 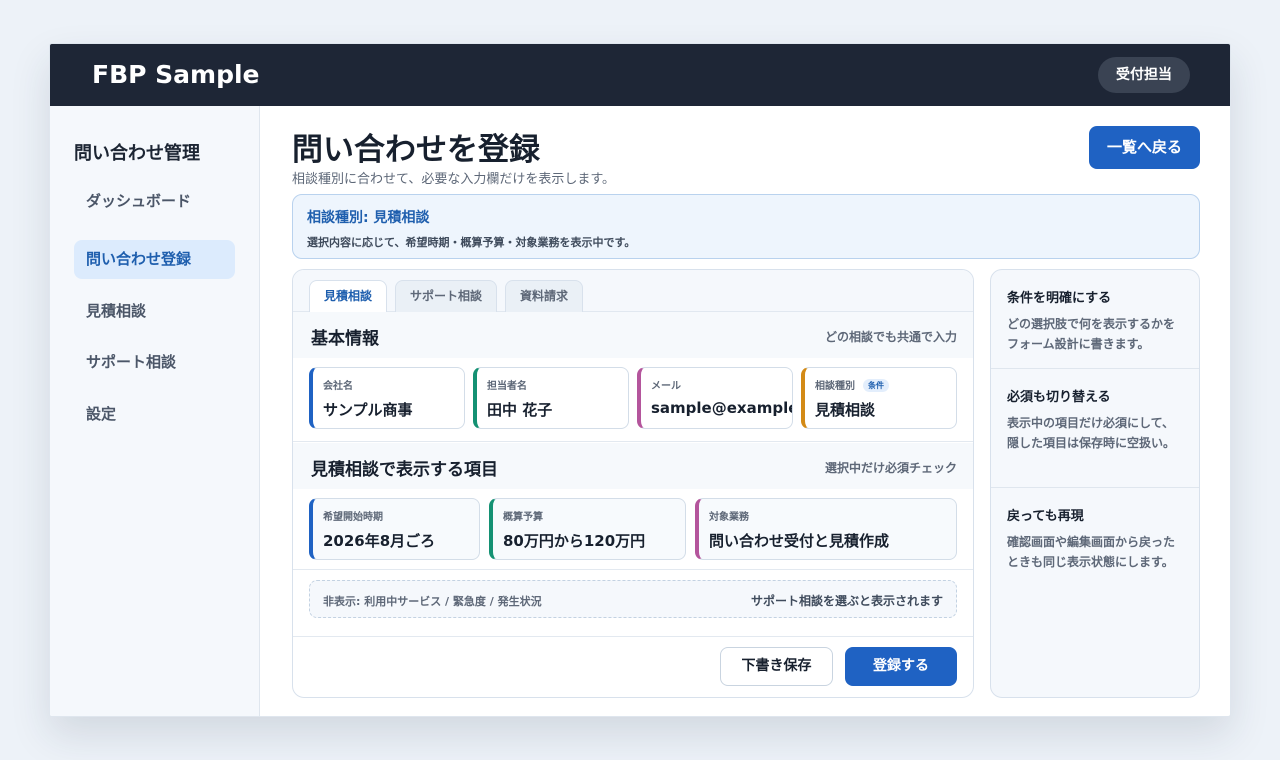 What do you see at coordinates (835, 386) in the screenshot?
I see `field-label-text: 相談種別` at bounding box center [835, 386].